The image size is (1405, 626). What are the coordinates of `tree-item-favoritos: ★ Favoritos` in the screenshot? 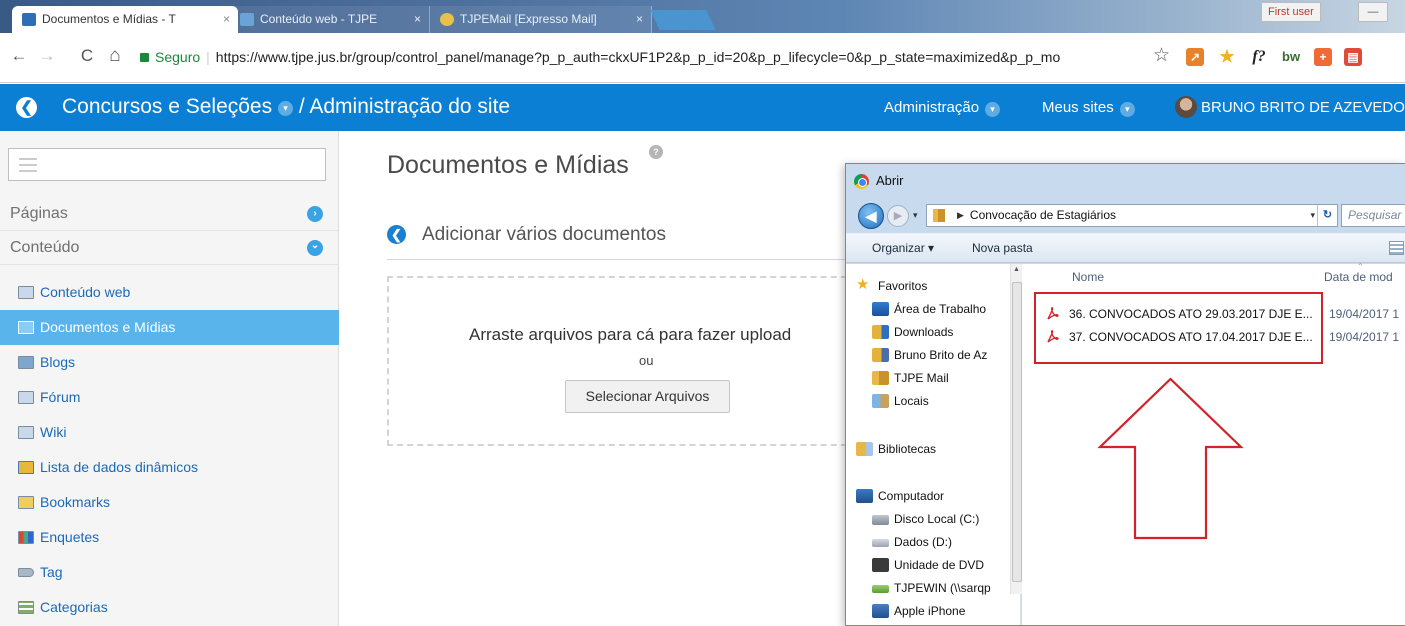 It's located at (891, 286).